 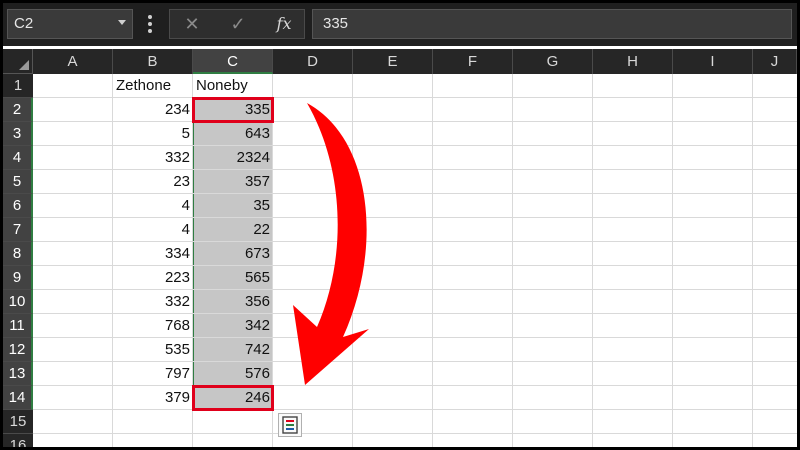 I want to click on cell-b7: 4, so click(x=153, y=230).